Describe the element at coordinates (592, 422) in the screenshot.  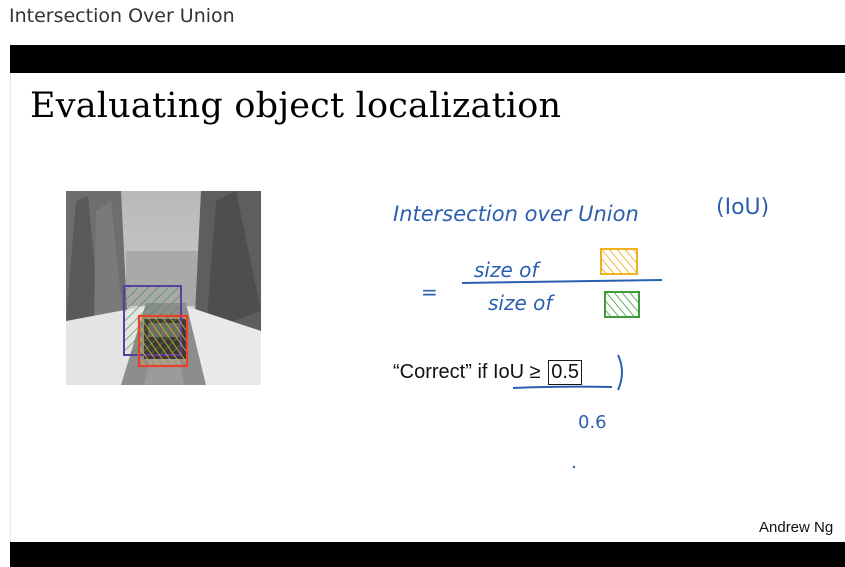
I see `alt-threshold-text: 0.6` at that location.